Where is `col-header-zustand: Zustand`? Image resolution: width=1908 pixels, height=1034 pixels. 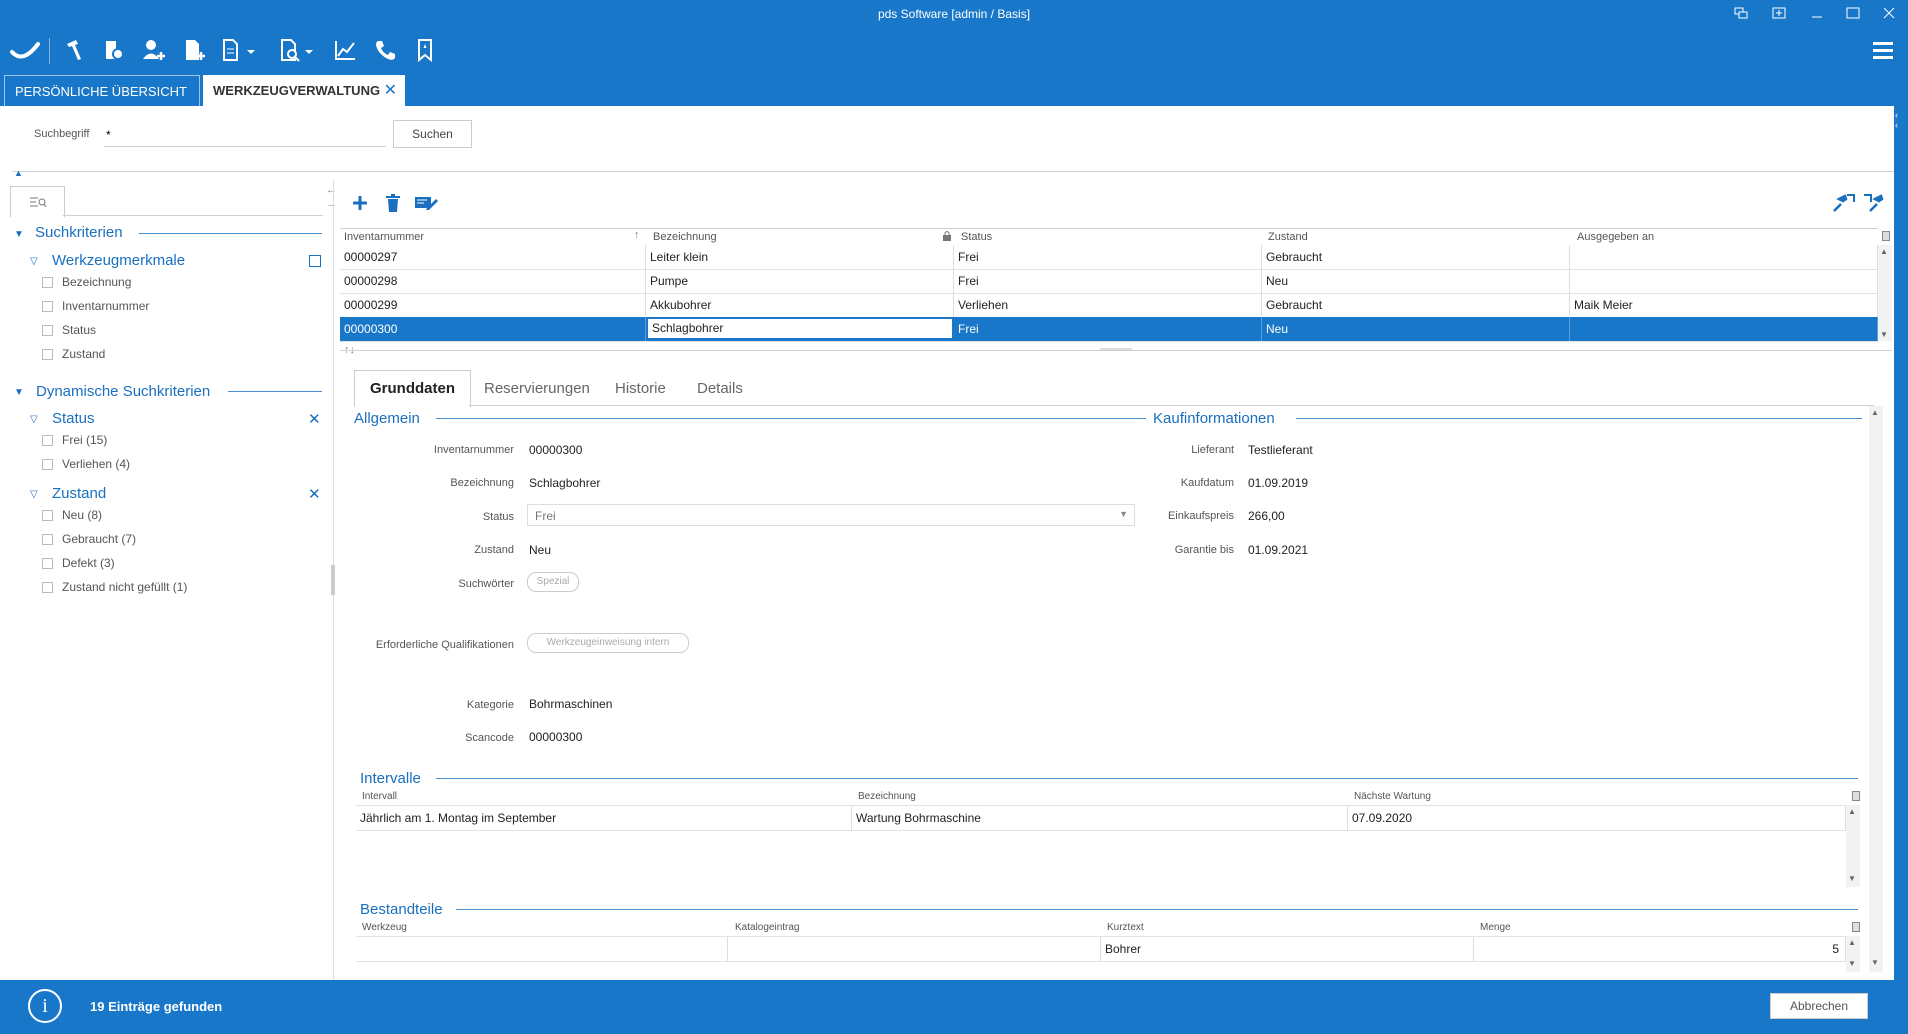
col-header-zustand: Zustand is located at coordinates (1288, 237).